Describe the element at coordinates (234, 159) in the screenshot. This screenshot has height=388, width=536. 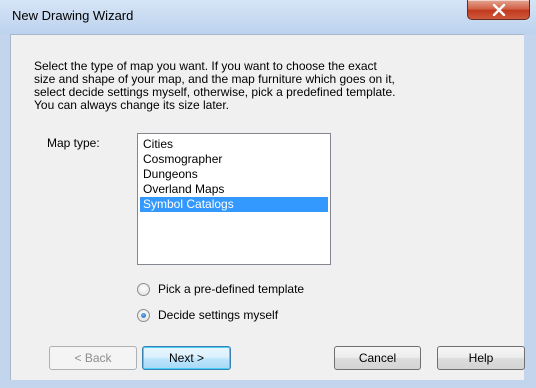
I see `list-item-cosmographer: Cosmographer` at that location.